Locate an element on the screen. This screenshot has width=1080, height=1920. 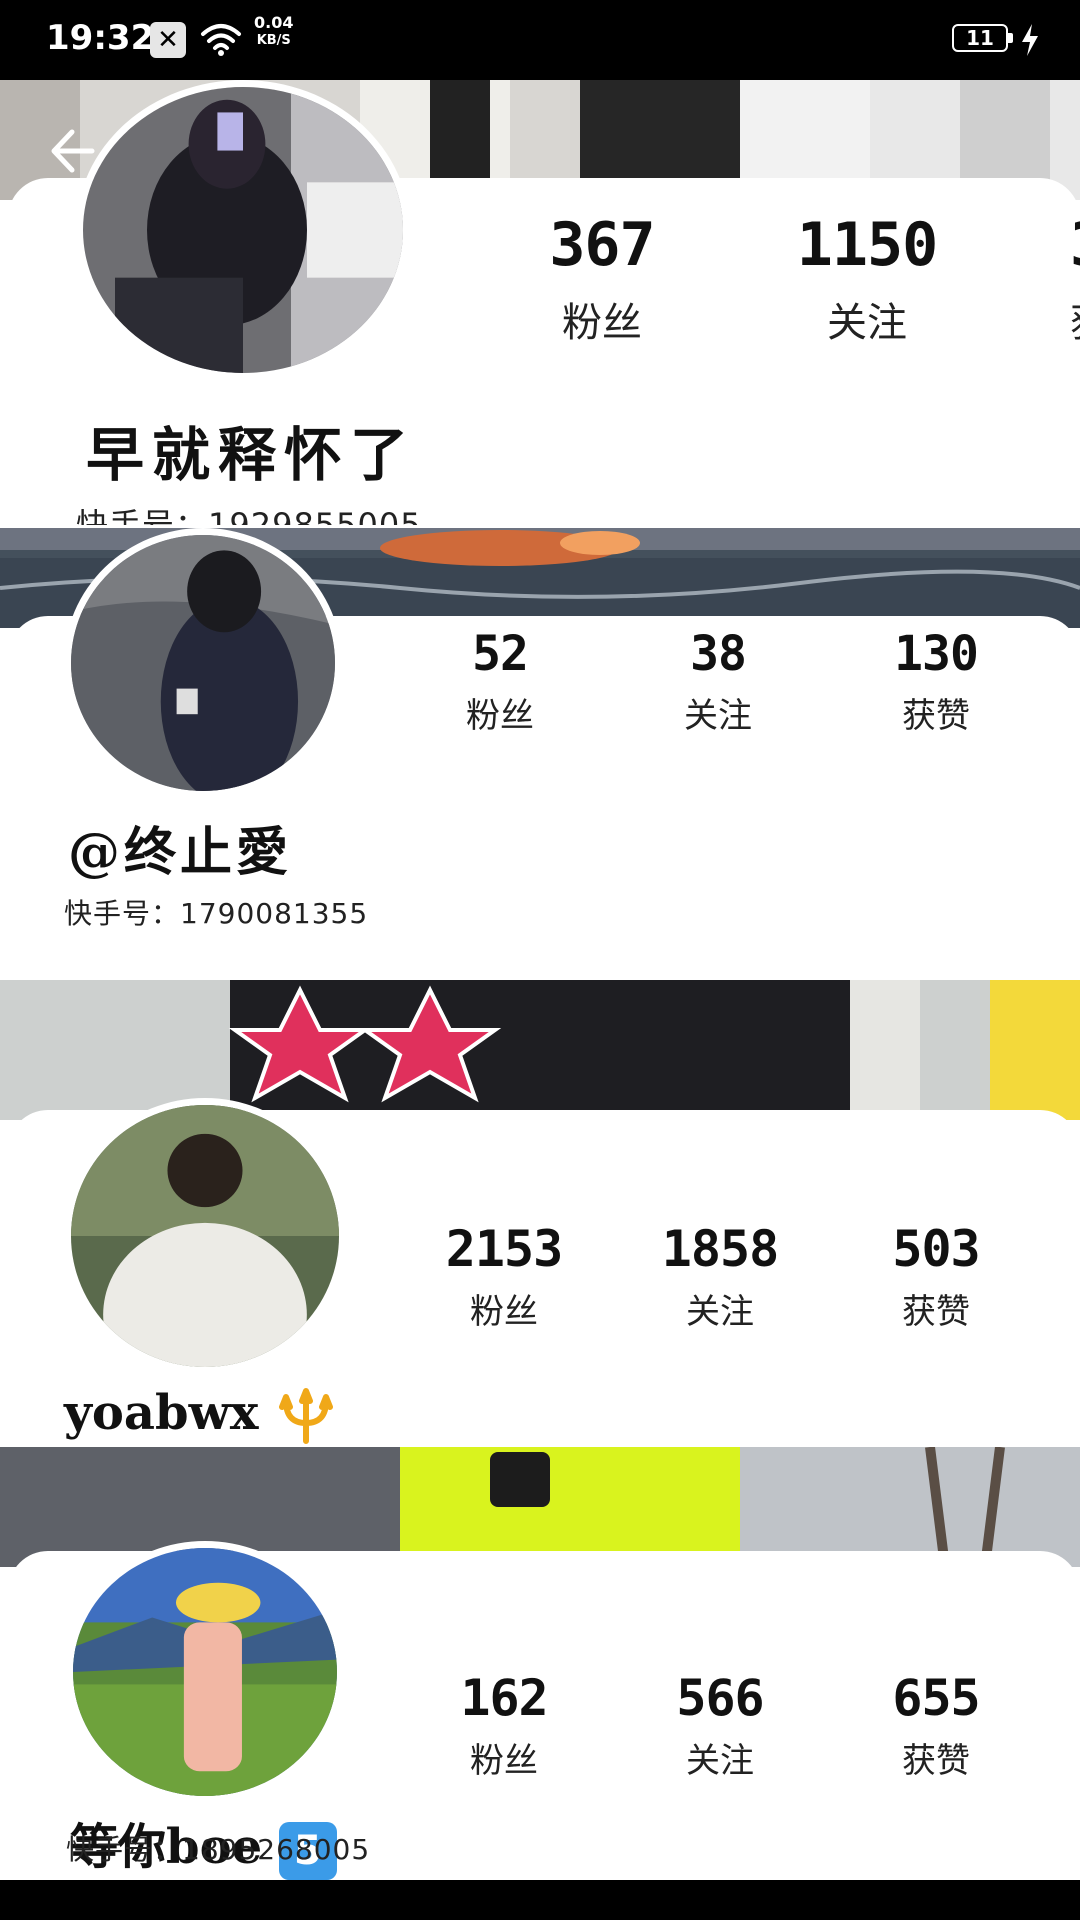
stat-value: 38 is located at coordinates (718, 654).